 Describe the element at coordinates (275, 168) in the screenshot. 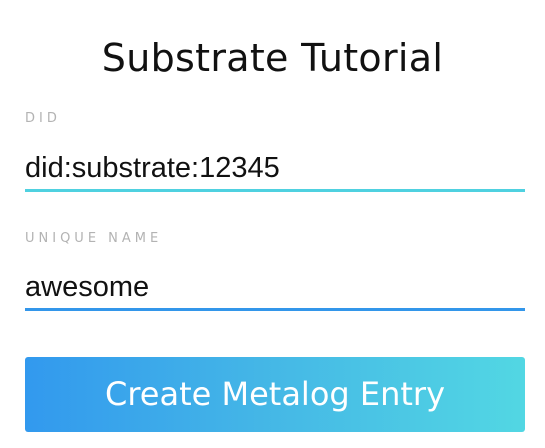

I see `did-input` at that location.